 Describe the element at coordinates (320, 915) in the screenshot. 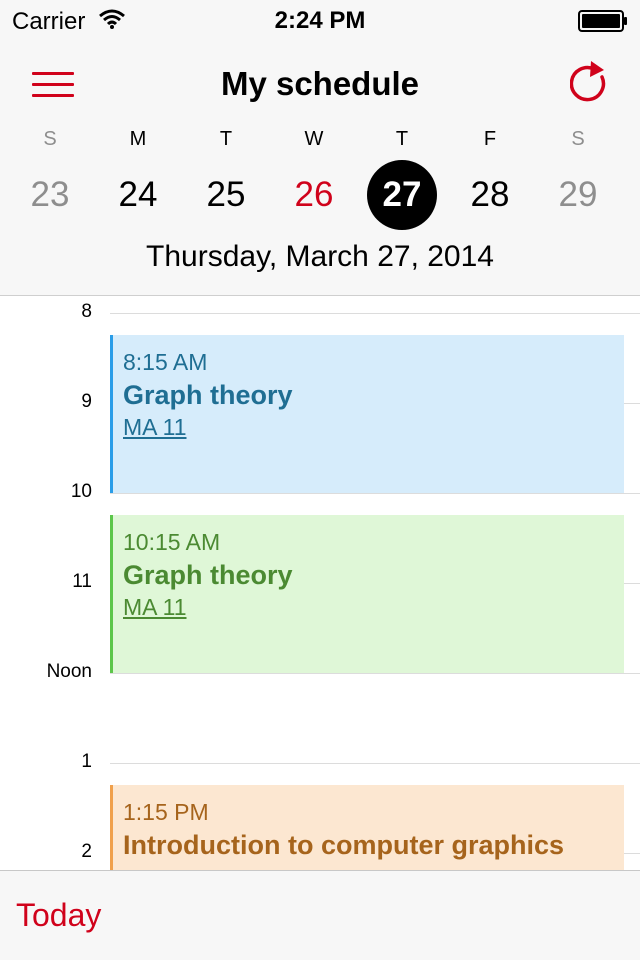

I see `bottom-toolbar: Today` at that location.